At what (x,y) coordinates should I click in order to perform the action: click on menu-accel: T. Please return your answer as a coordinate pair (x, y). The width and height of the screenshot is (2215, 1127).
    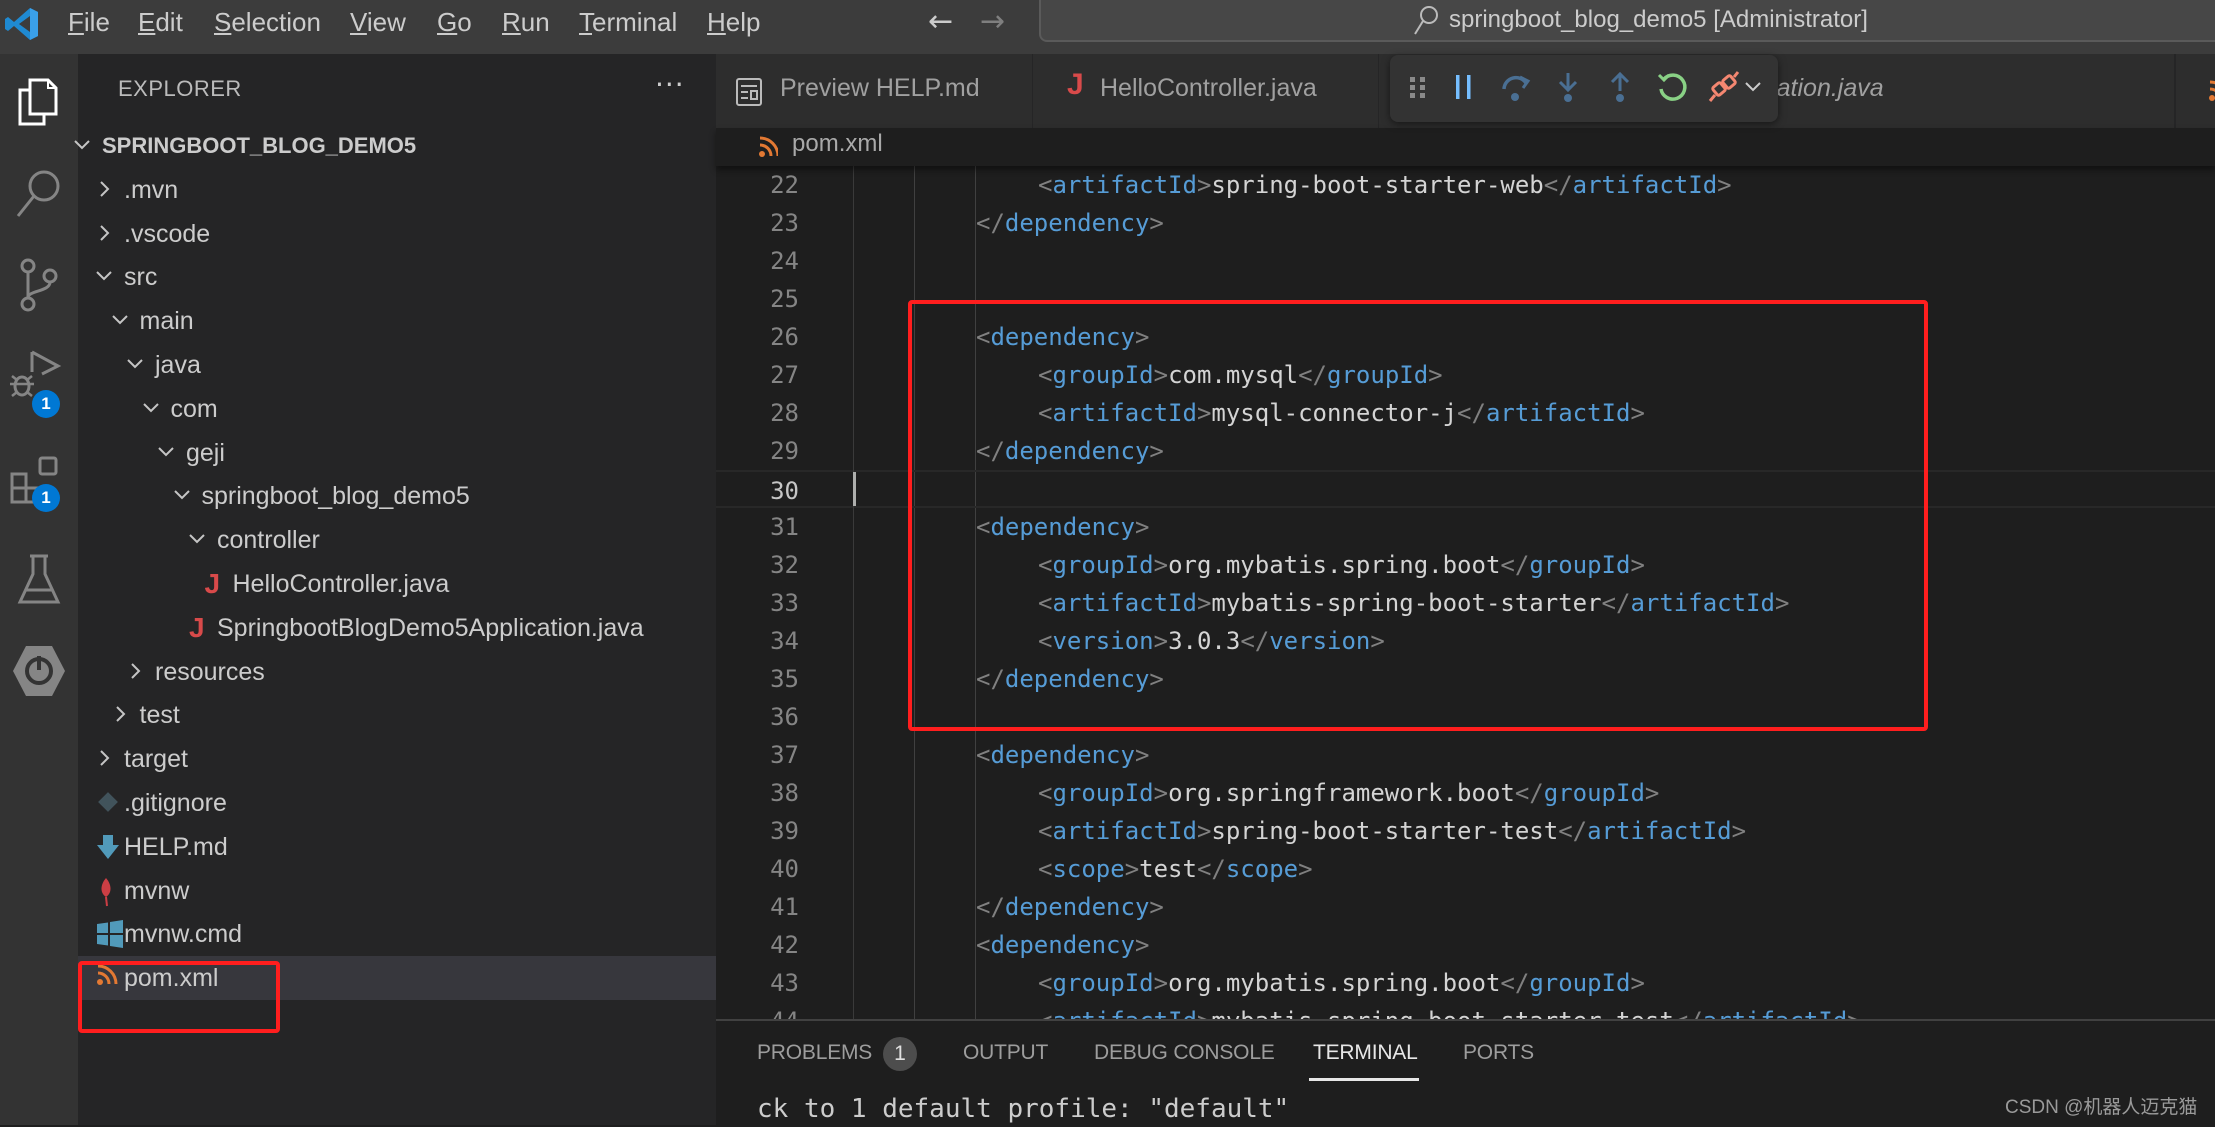
    Looking at the image, I should click on (585, 22).